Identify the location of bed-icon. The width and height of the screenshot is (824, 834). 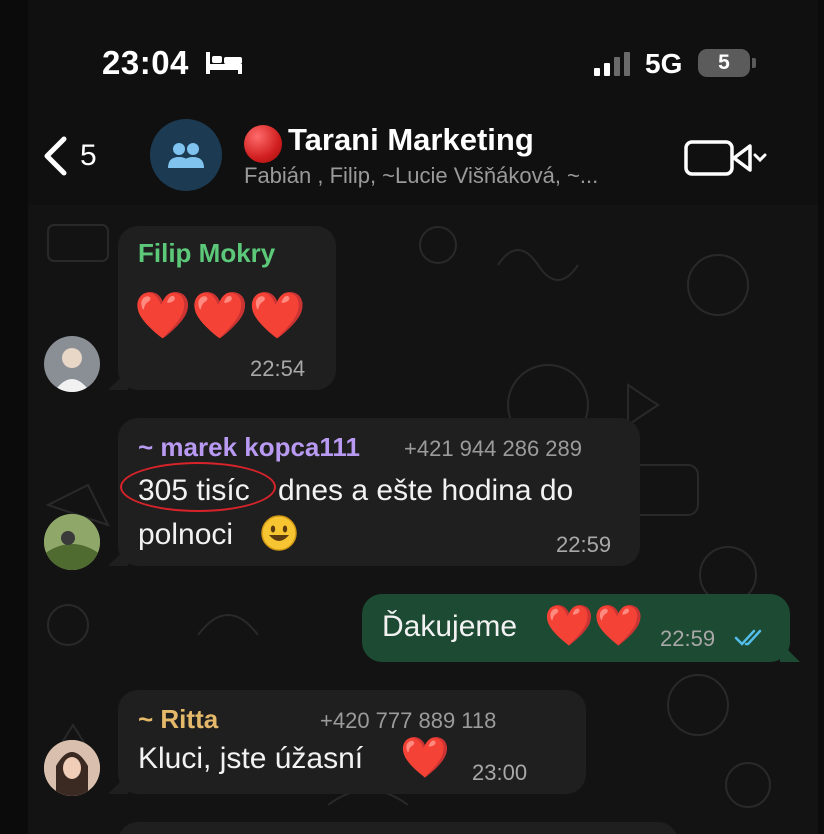
(224, 63).